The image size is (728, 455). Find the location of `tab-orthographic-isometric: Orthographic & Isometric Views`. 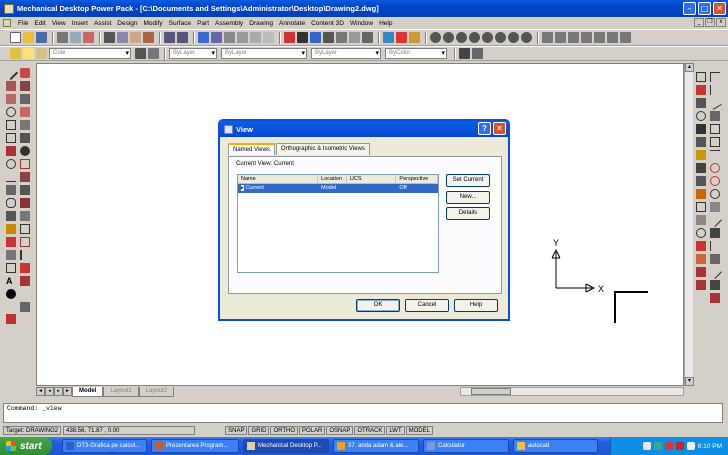

tab-orthographic-isometric: Orthographic & Isometric Views is located at coordinates (322, 149).